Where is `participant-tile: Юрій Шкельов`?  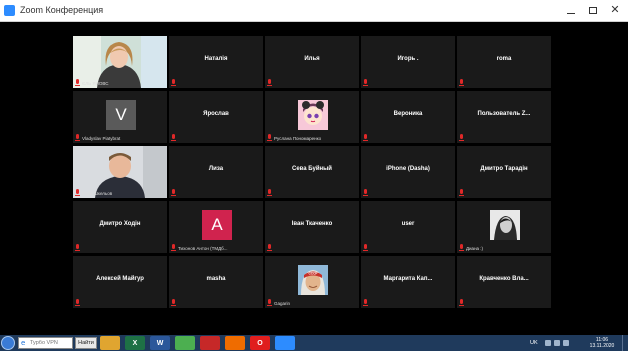
participant-tile: Юрій Шкельов is located at coordinates (120, 172).